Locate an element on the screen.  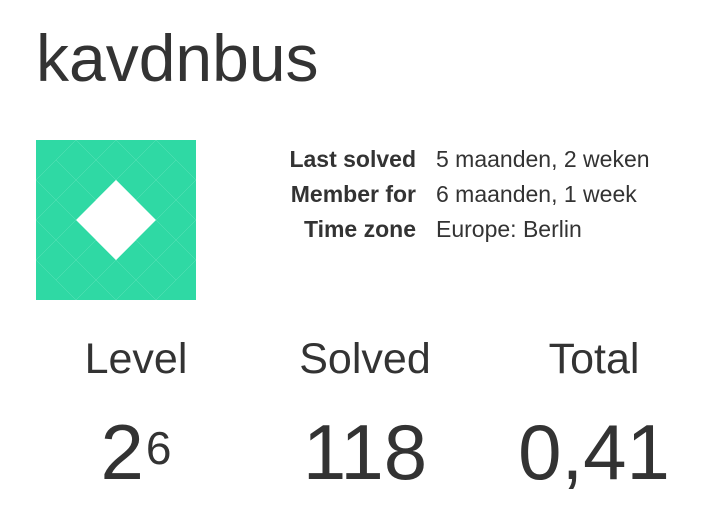
username-heading: kavdnbus is located at coordinates (177, 58).